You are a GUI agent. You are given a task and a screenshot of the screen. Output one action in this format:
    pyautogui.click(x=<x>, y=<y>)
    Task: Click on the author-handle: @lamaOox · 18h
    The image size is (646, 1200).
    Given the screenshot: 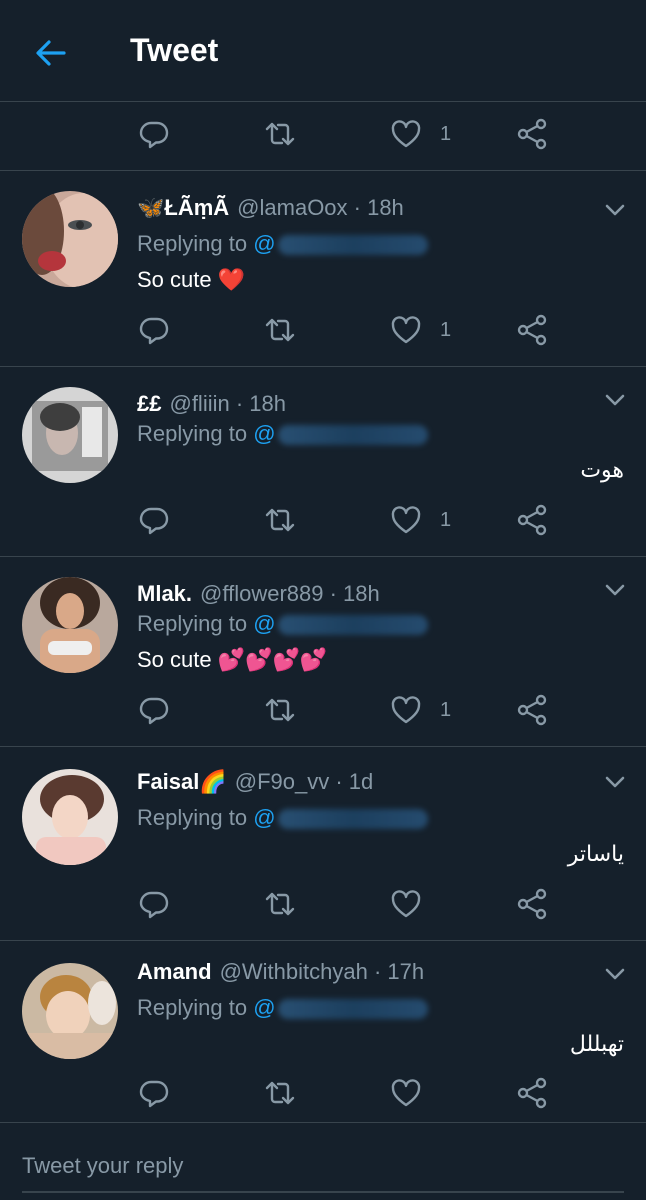 What is the action you would take?
    pyautogui.click(x=320, y=207)
    